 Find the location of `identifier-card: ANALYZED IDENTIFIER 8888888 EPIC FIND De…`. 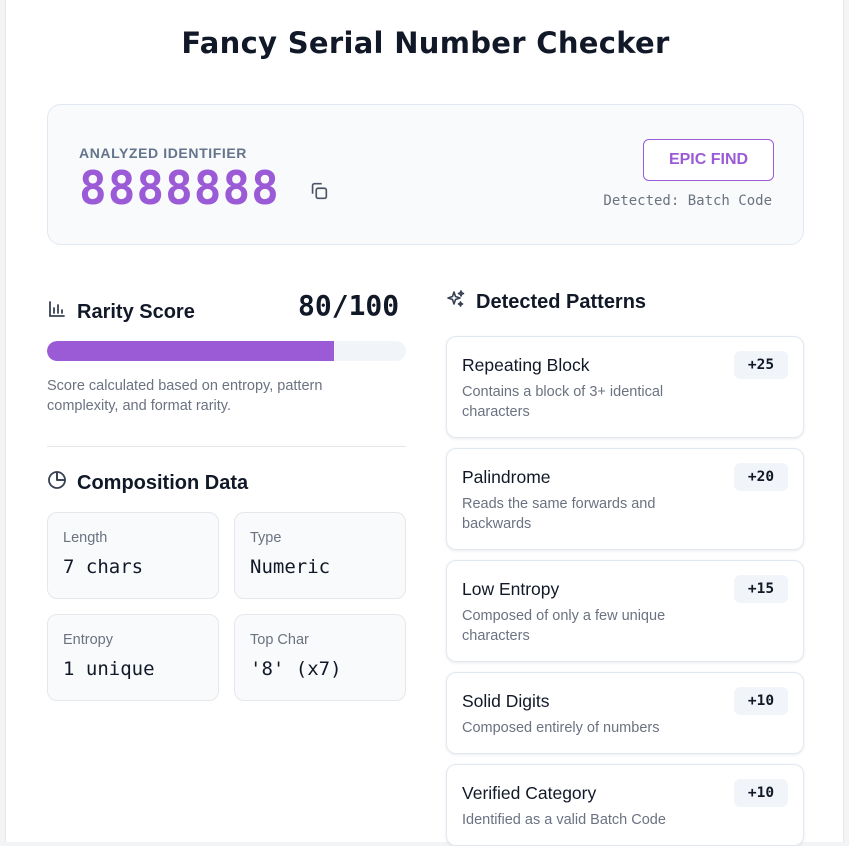

identifier-card: ANALYZED IDENTIFIER 8888888 EPIC FIND De… is located at coordinates (425, 174).